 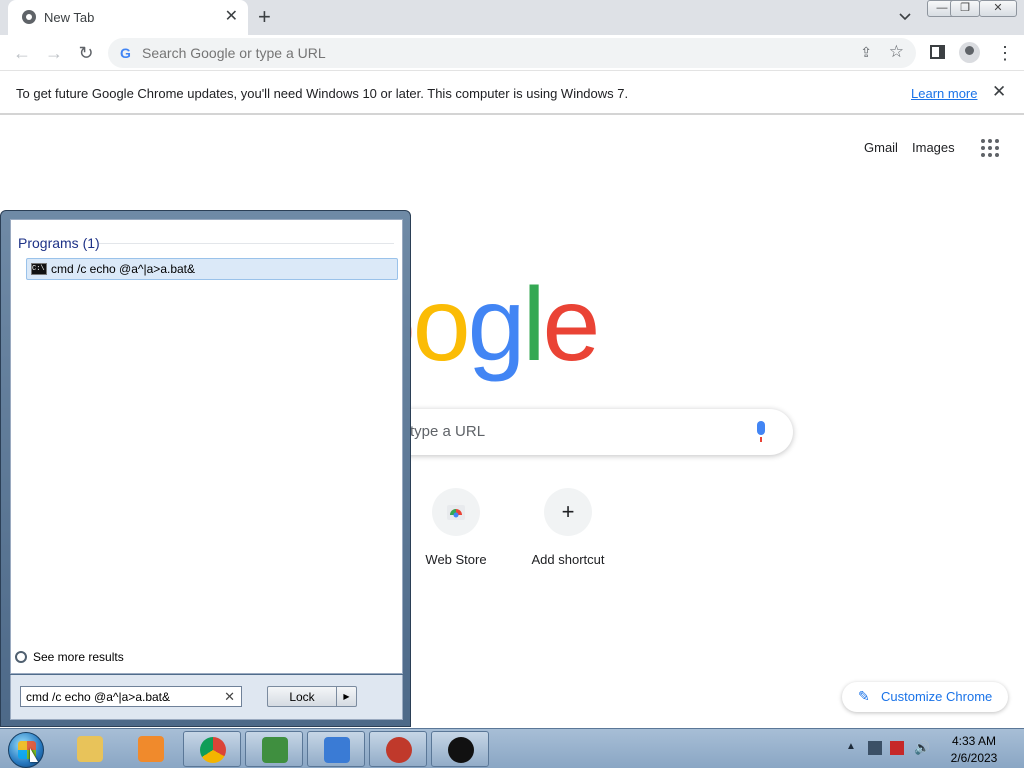 I want to click on logo-letter: l, so click(x=533, y=325).